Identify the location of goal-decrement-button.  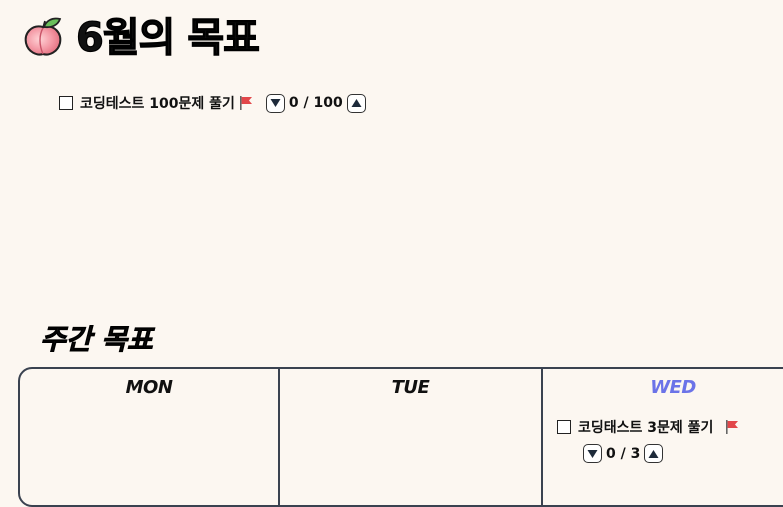
(275, 103).